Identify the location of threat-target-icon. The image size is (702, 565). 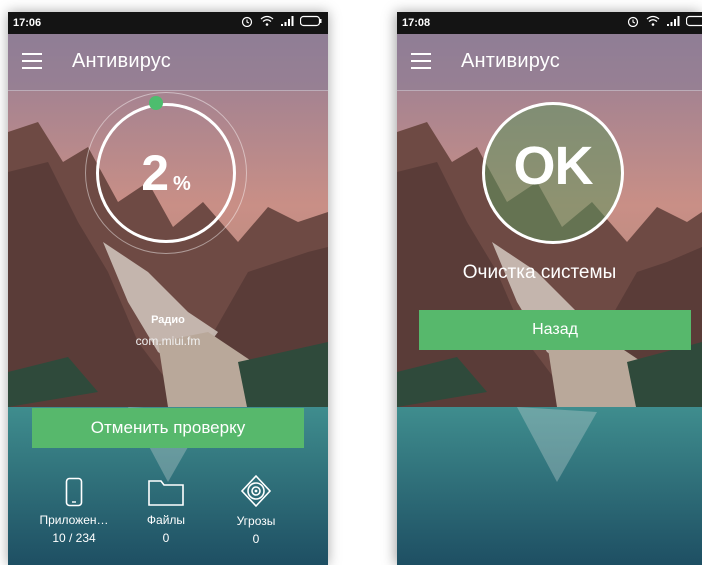
(256, 491).